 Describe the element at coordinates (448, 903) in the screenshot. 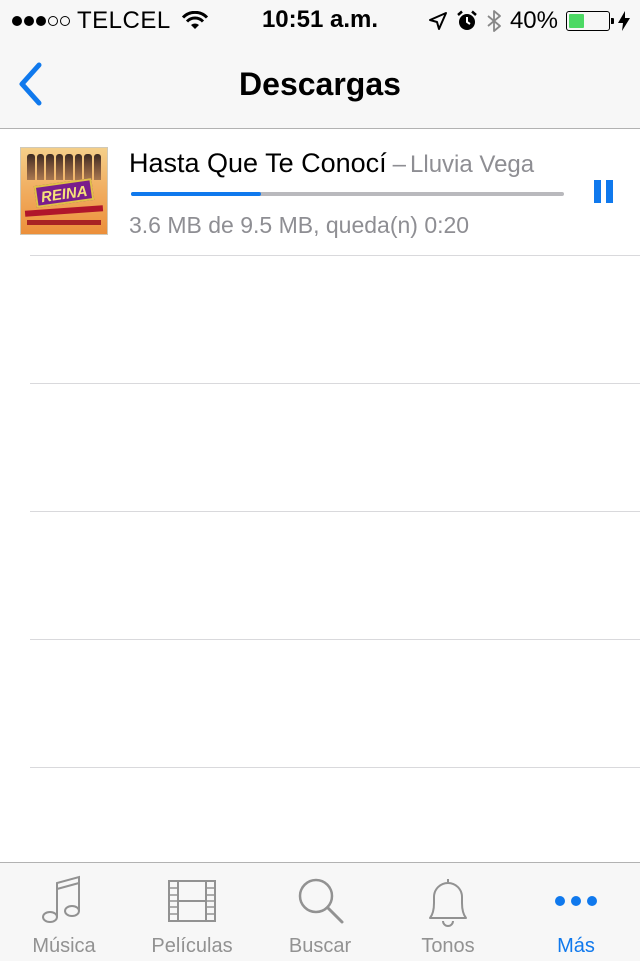

I see `bell-icon` at that location.